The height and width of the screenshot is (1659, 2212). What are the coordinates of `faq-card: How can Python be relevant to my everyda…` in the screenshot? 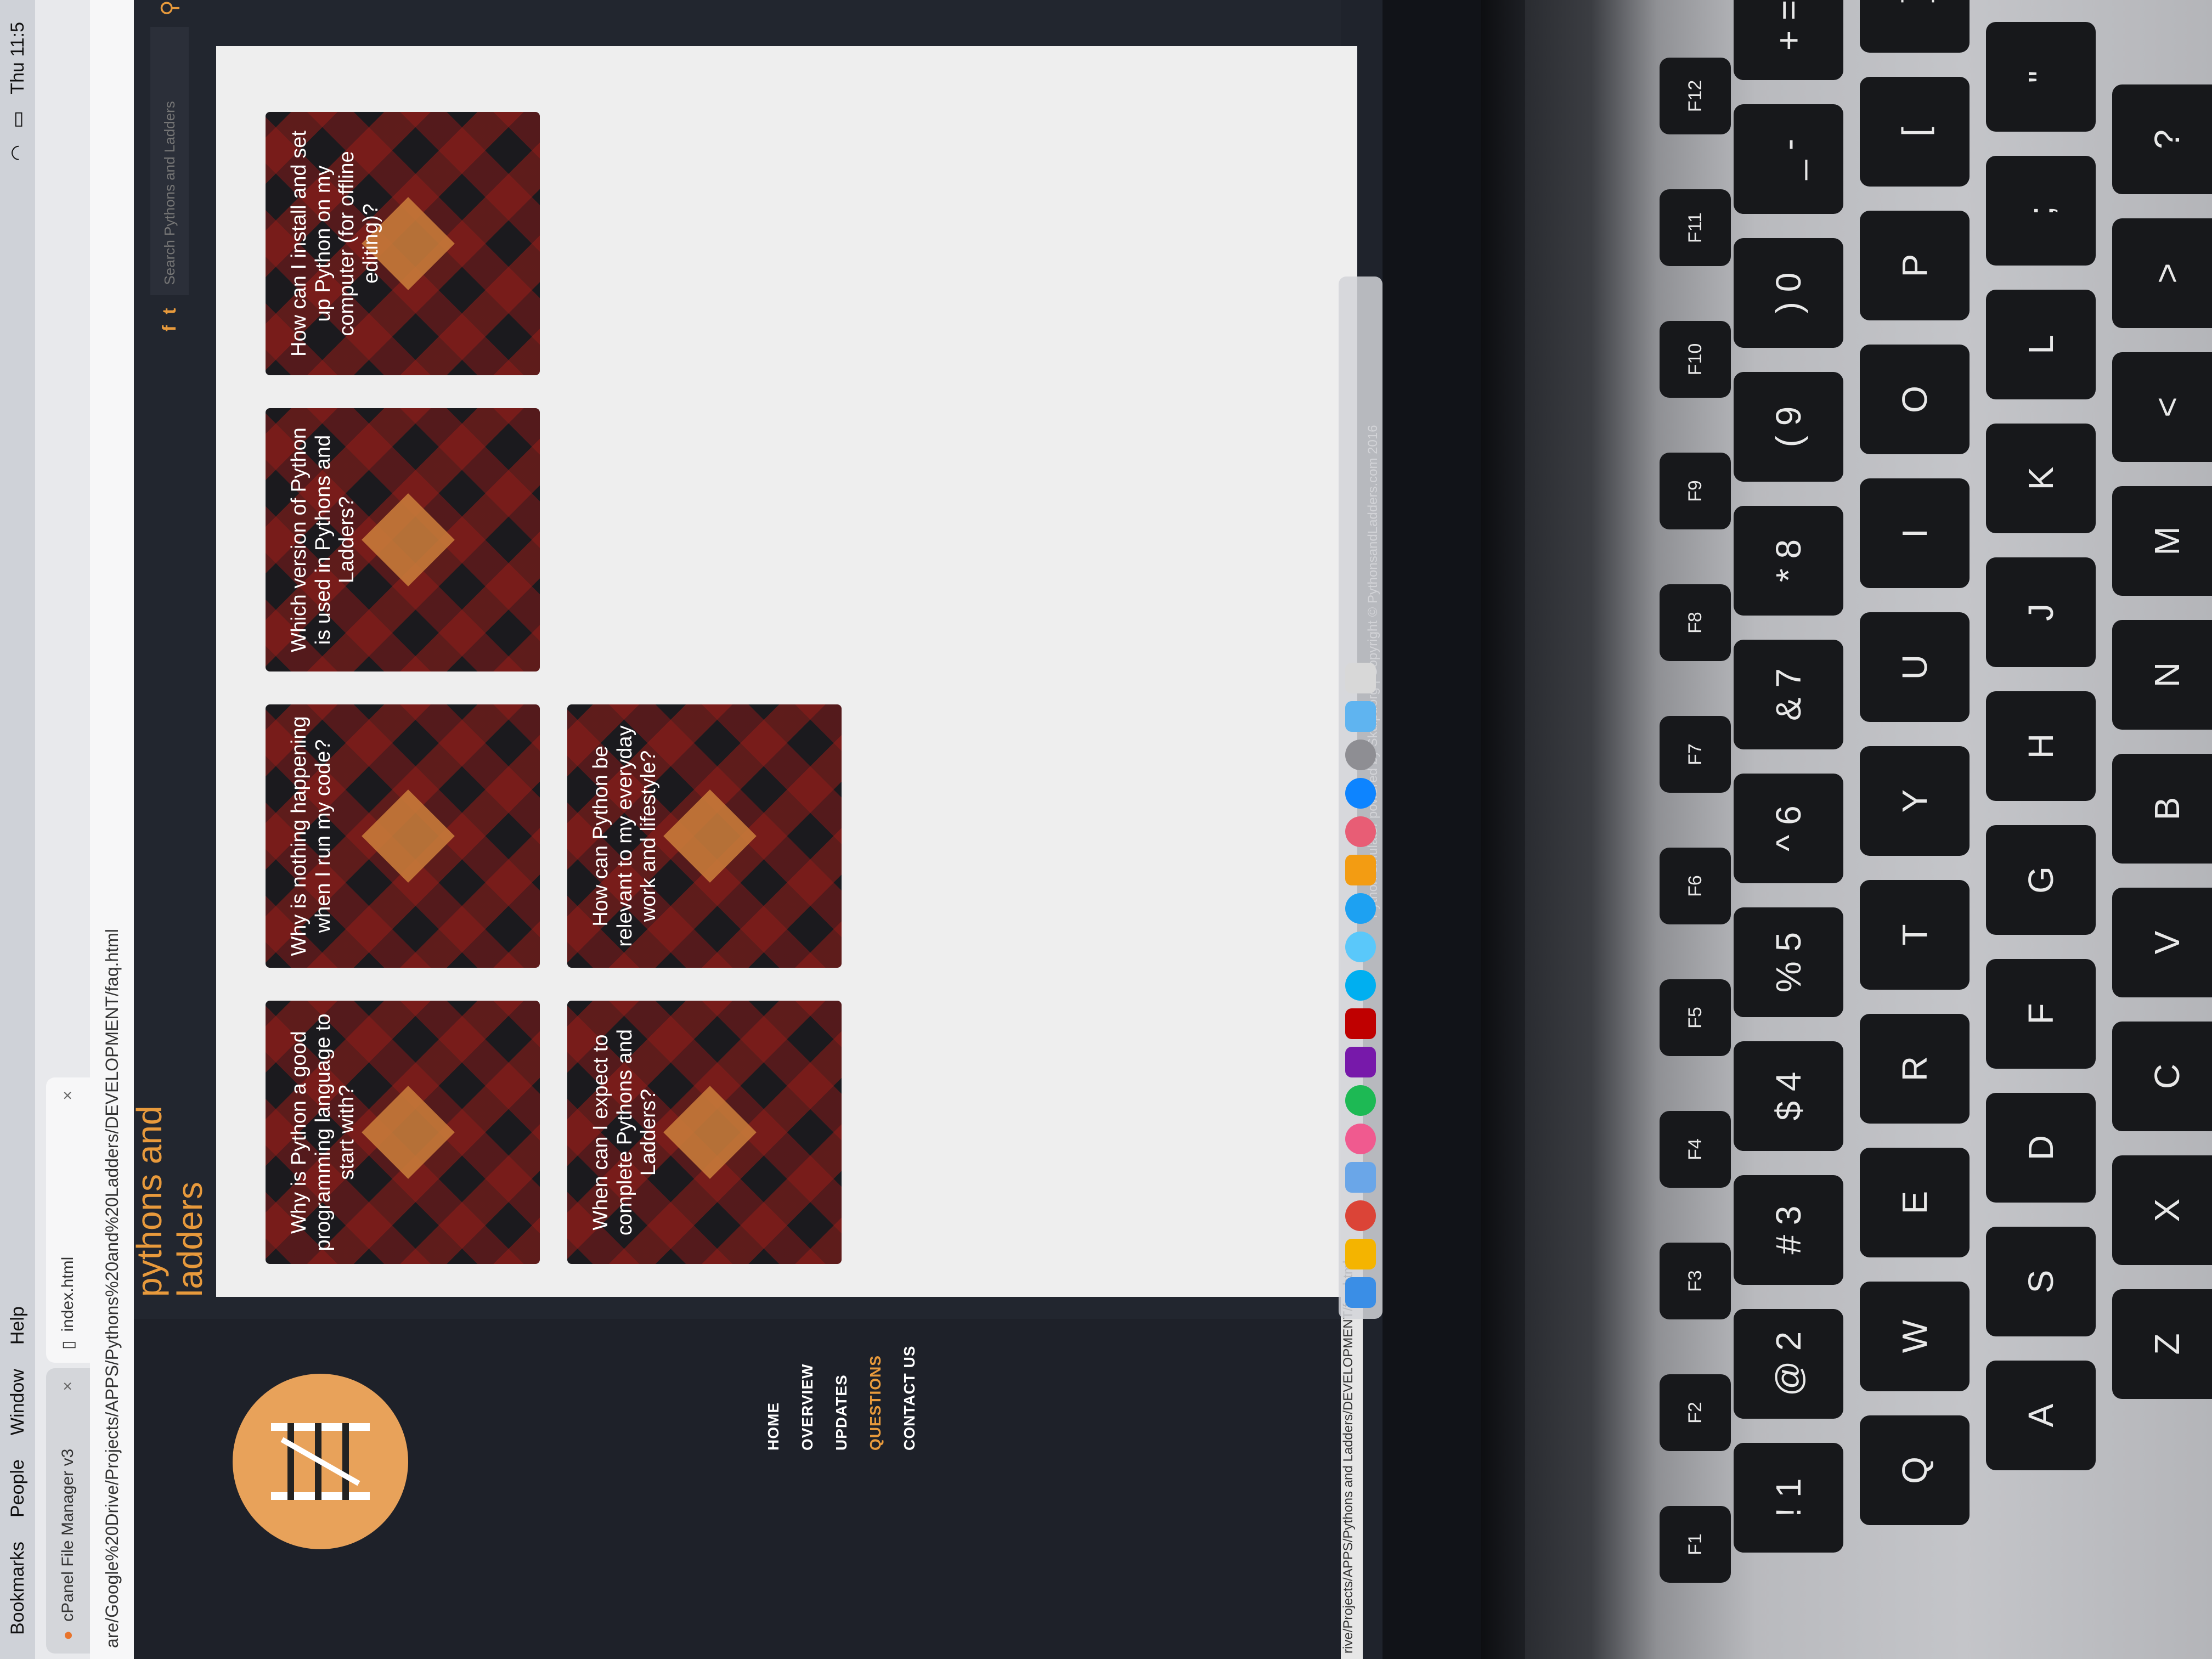 It's located at (704, 836).